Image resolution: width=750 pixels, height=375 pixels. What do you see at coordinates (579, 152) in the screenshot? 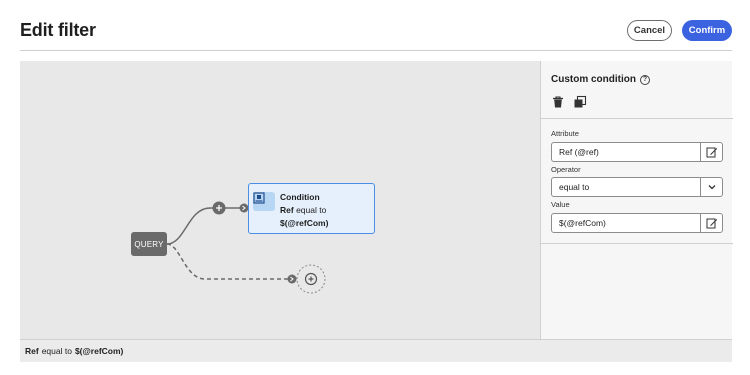
I see `attribute-value: Ref (@ref)` at bounding box center [579, 152].